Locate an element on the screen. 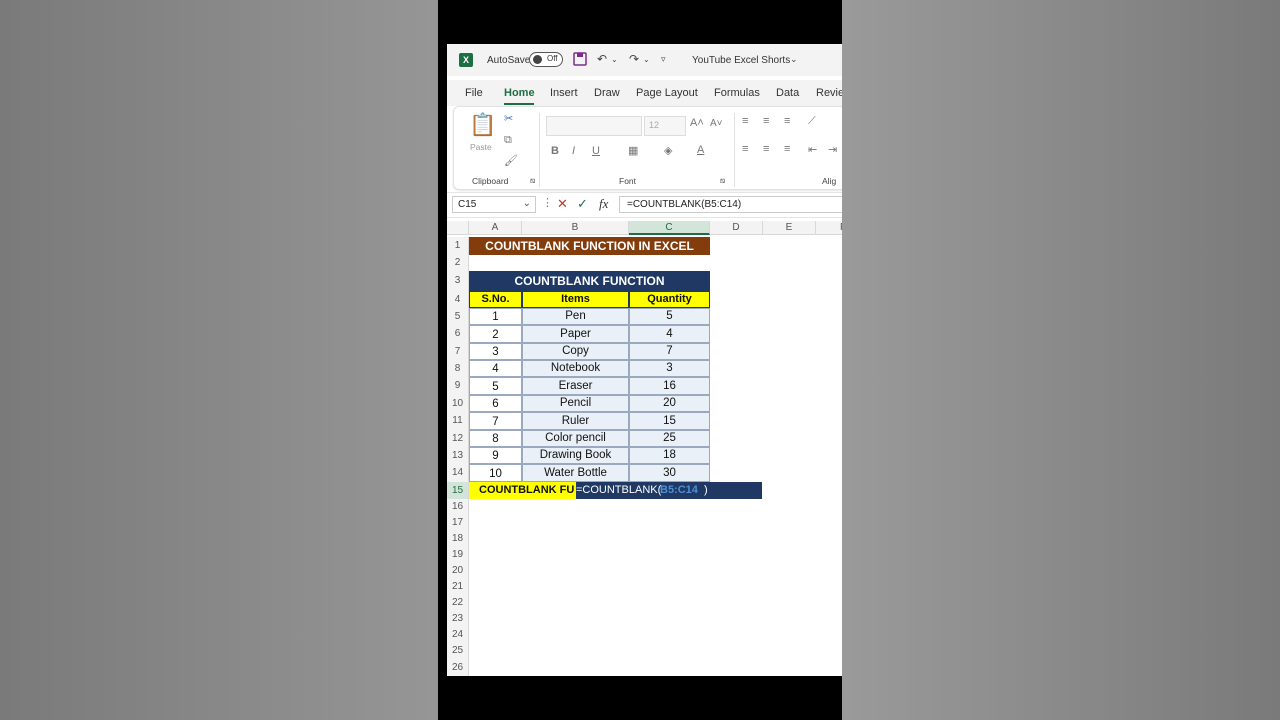  cell-sno: 5 is located at coordinates (495, 386).